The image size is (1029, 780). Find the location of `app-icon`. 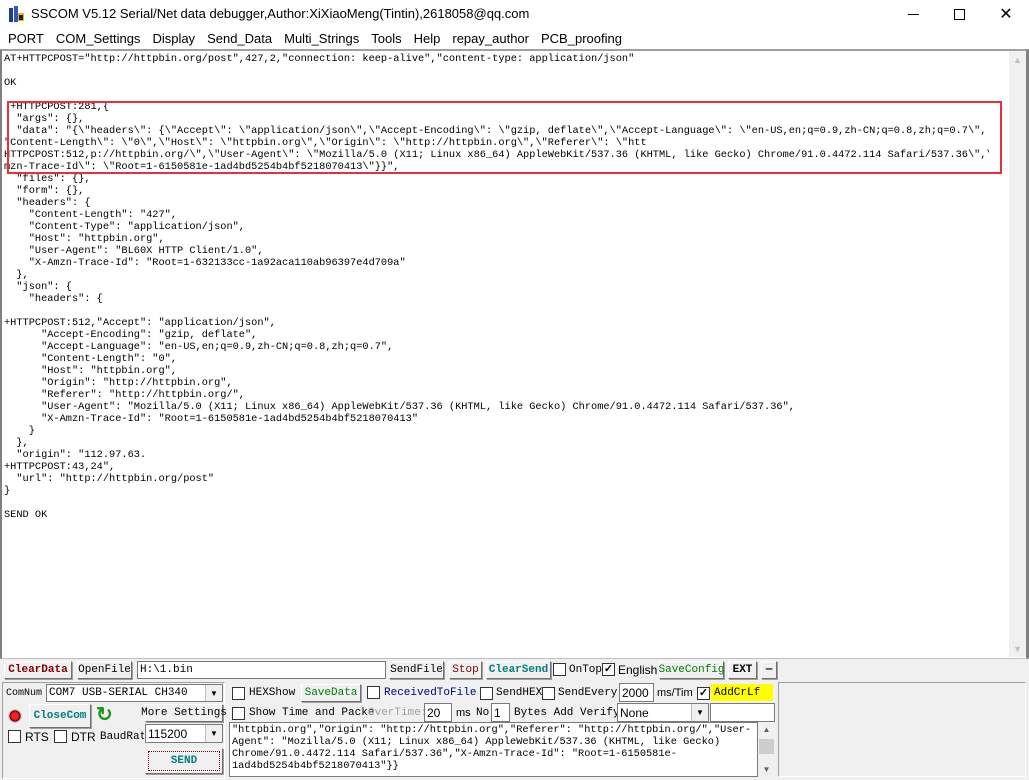

app-icon is located at coordinates (17, 14).